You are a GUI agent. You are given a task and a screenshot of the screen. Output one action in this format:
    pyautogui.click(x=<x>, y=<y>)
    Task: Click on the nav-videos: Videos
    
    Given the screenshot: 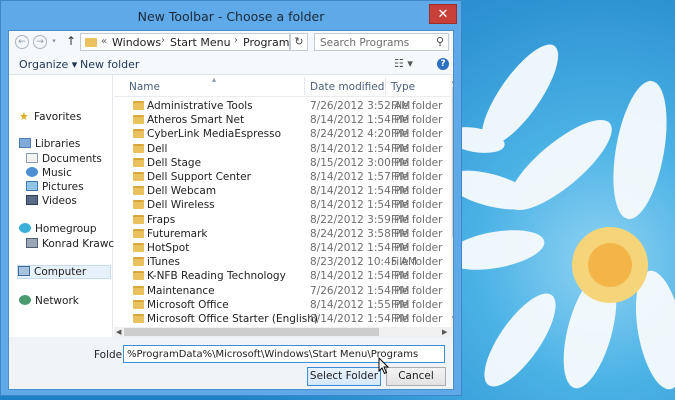 What is the action you would take?
    pyautogui.click(x=51, y=202)
    